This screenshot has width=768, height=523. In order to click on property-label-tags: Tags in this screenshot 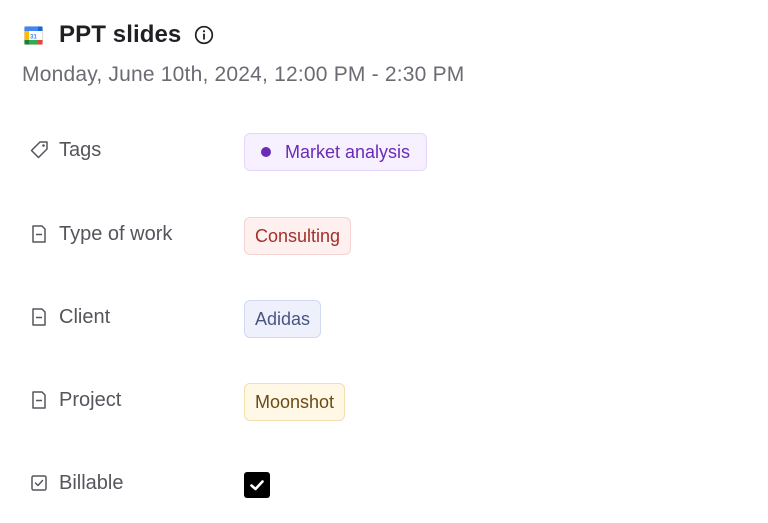, I will do `click(64, 150)`.